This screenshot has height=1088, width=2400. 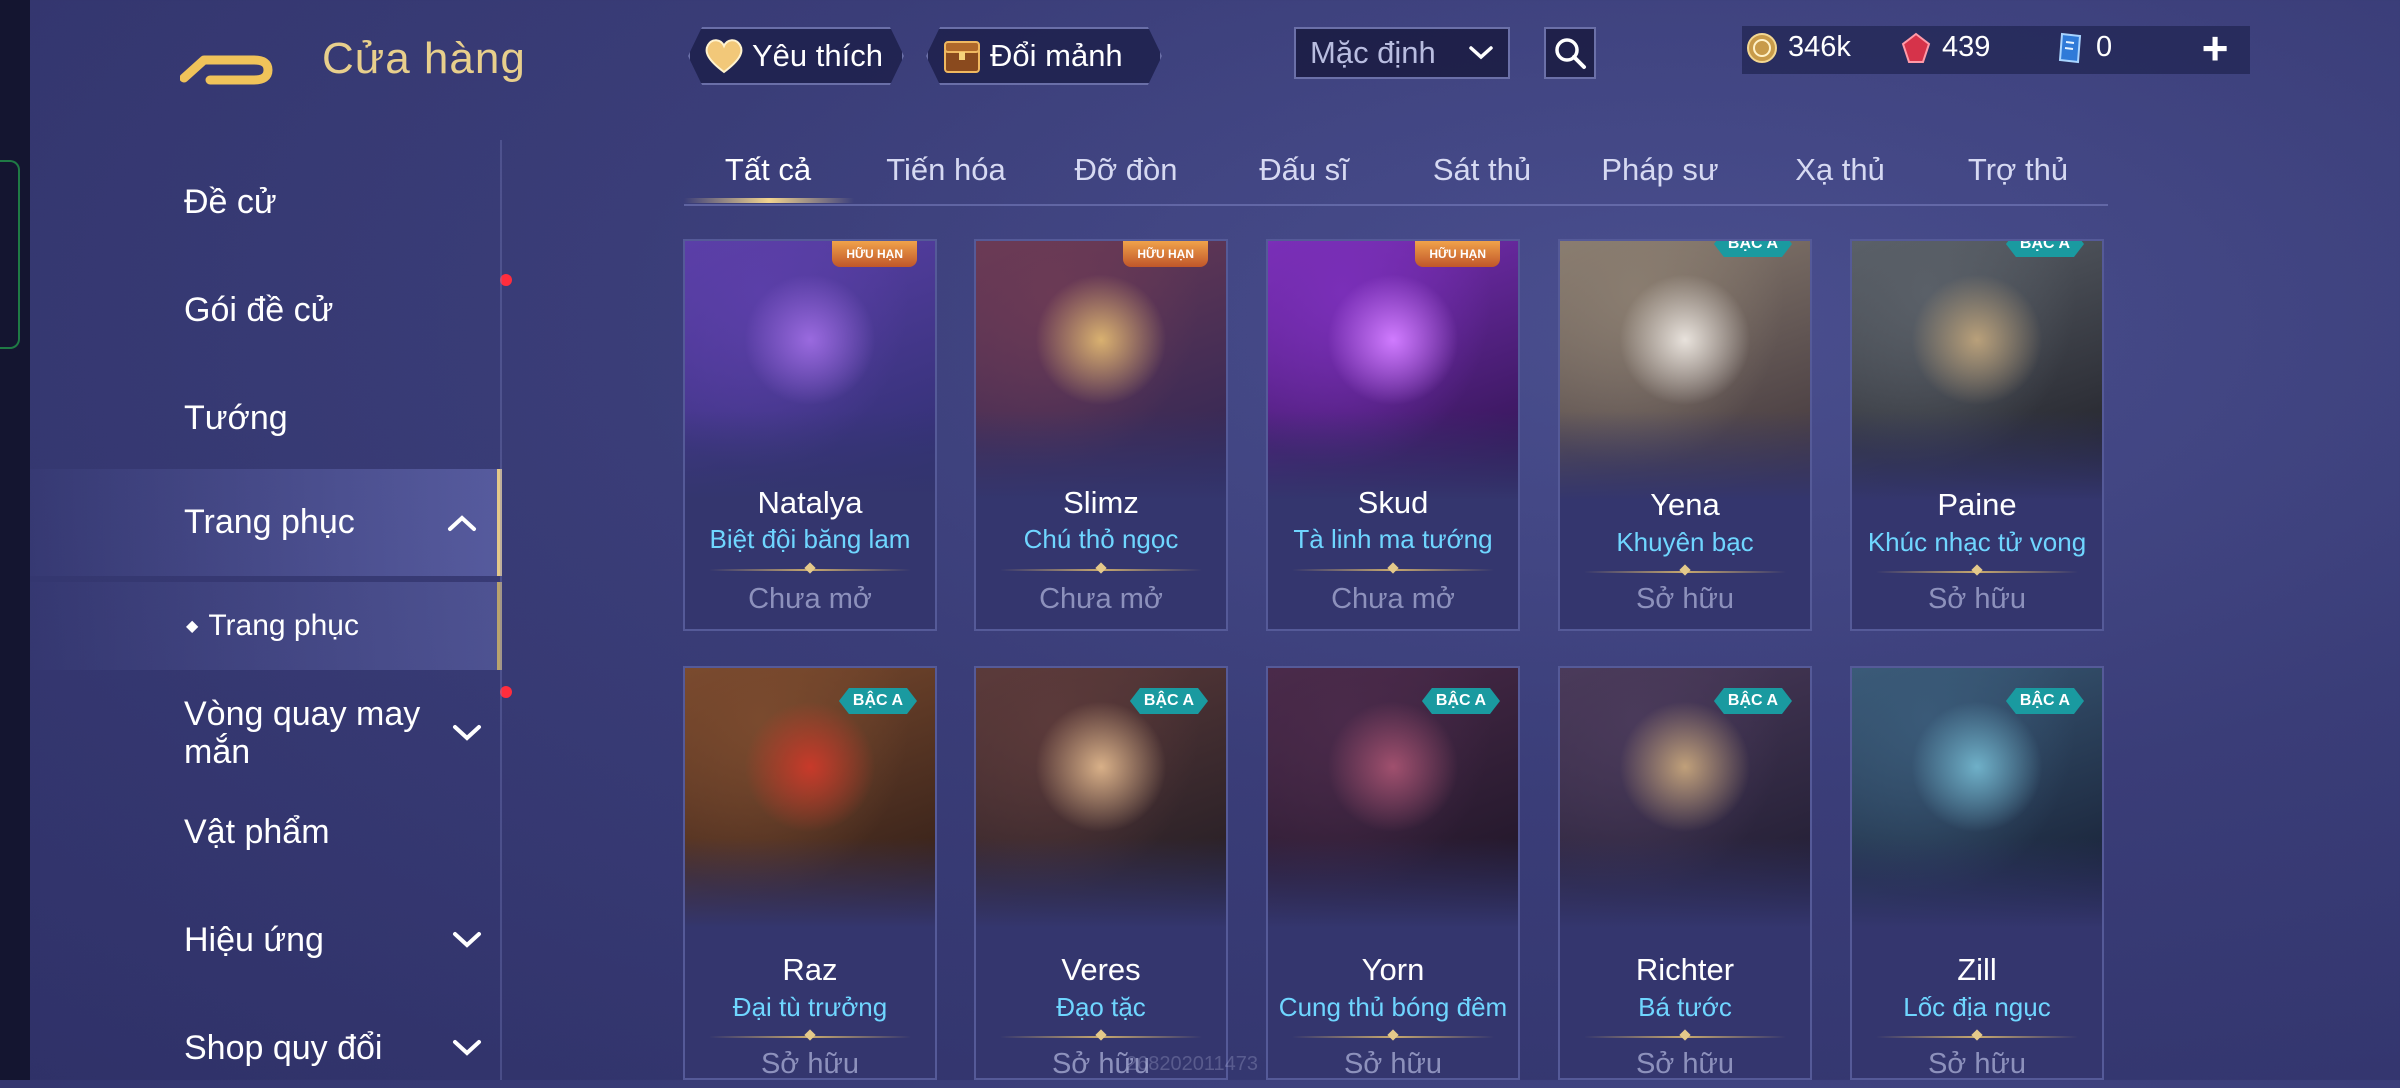 I want to click on sidebar-item-label: Tướng, so click(x=236, y=417).